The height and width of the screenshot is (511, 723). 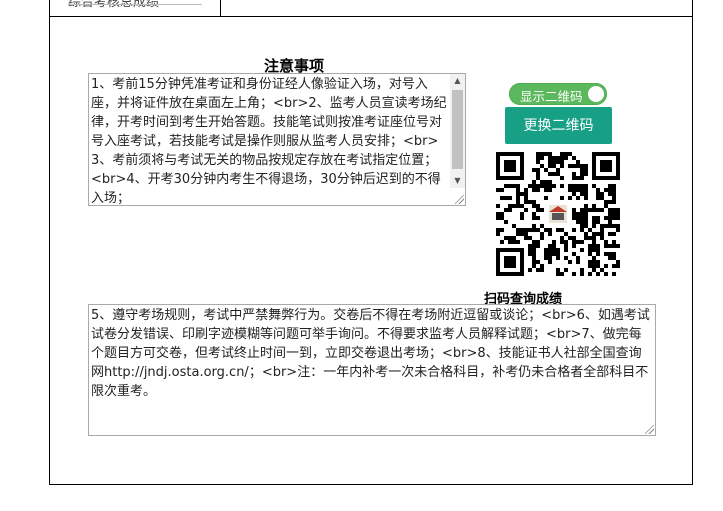 I want to click on score-table-bottom-row: 综合考核总成绩, so click(x=371, y=8).